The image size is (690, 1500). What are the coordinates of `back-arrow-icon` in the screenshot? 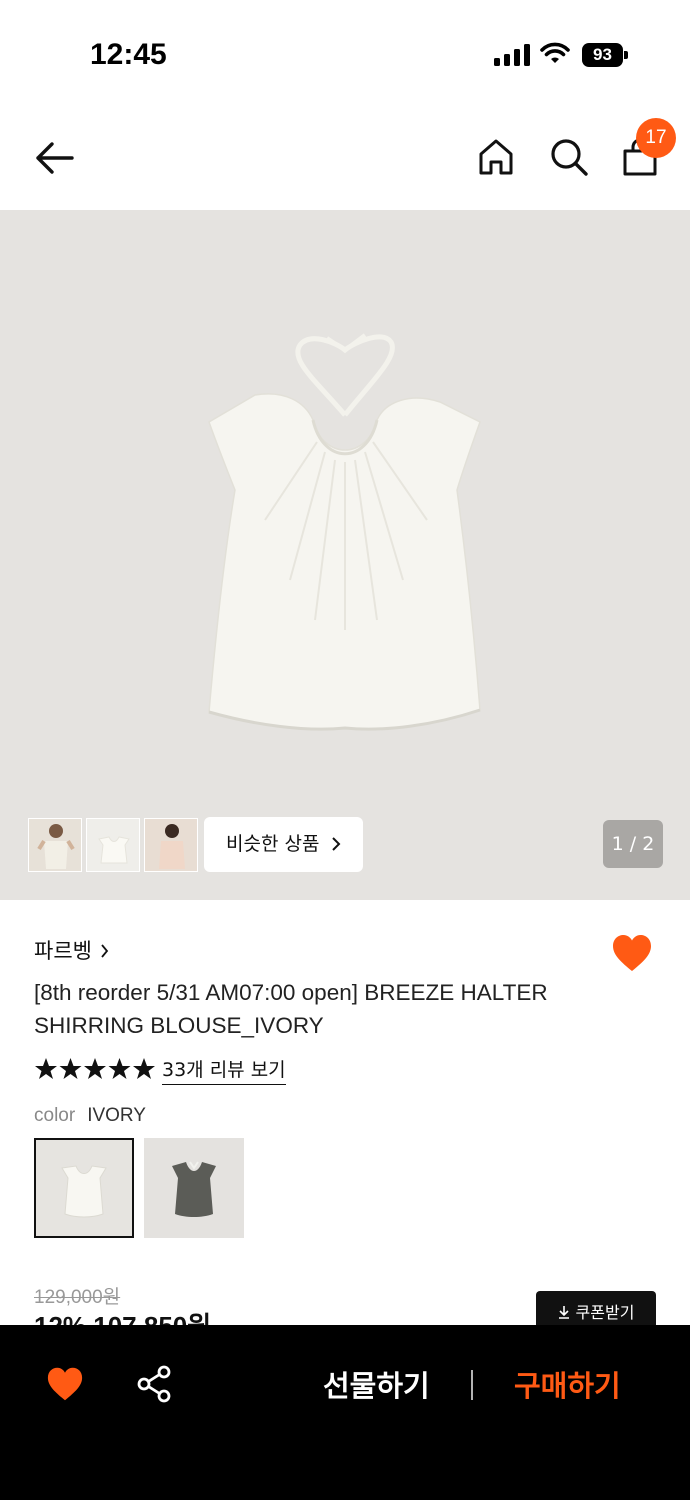 It's located at (55, 158).